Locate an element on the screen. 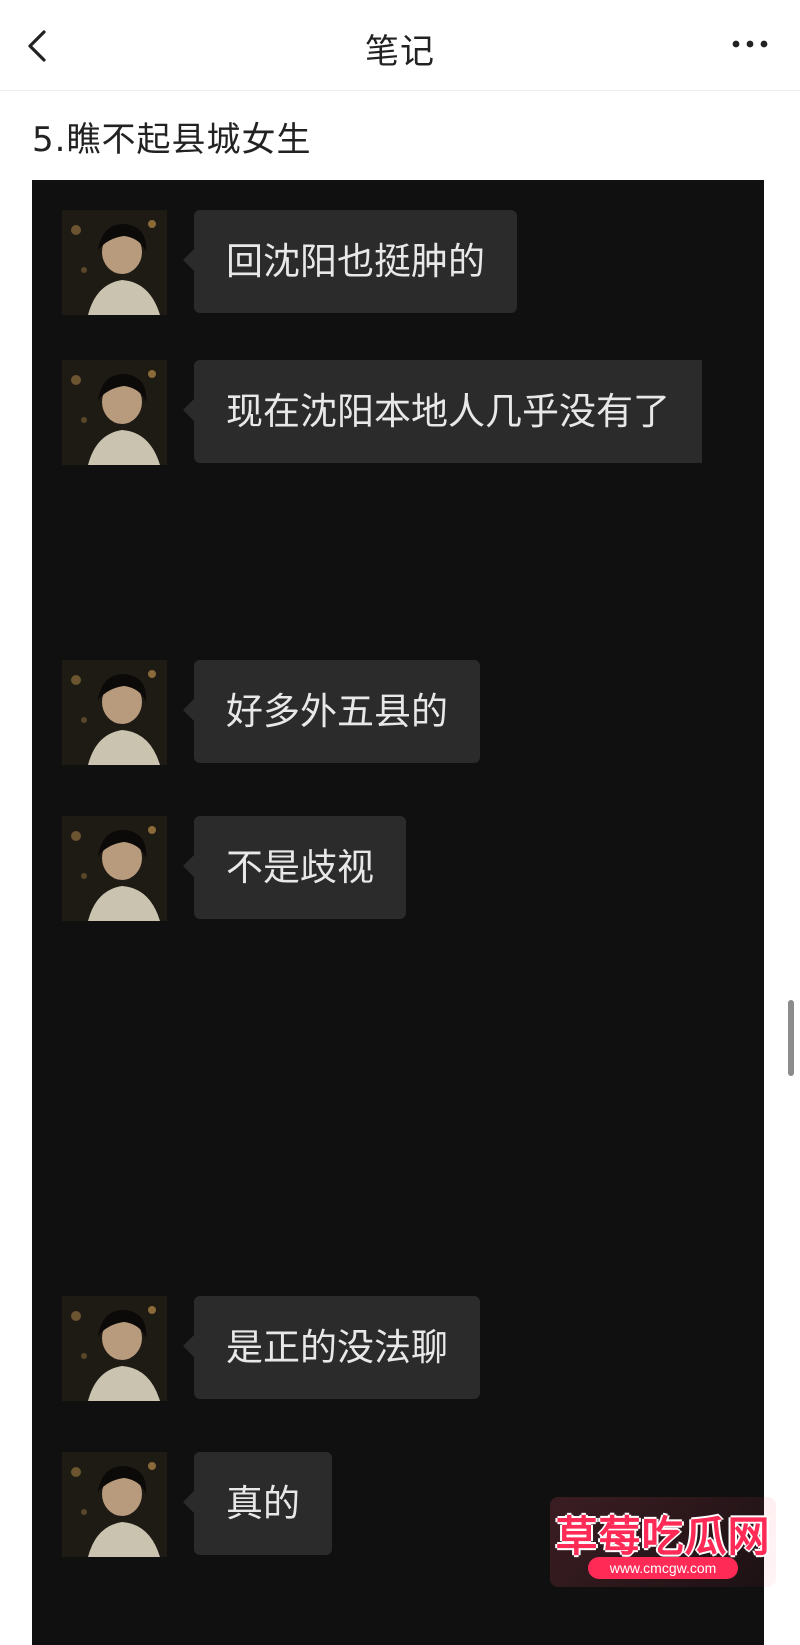  message-bubble: 不是歧视 is located at coordinates (294, 867).